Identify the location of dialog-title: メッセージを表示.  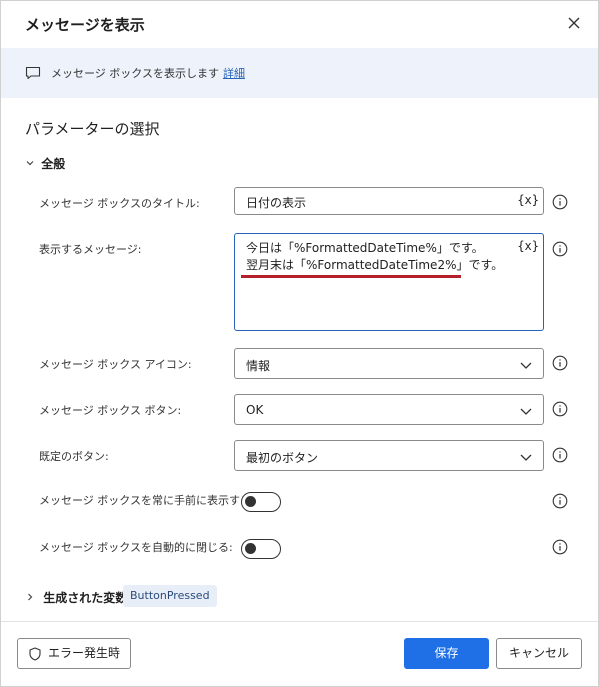
(85, 25).